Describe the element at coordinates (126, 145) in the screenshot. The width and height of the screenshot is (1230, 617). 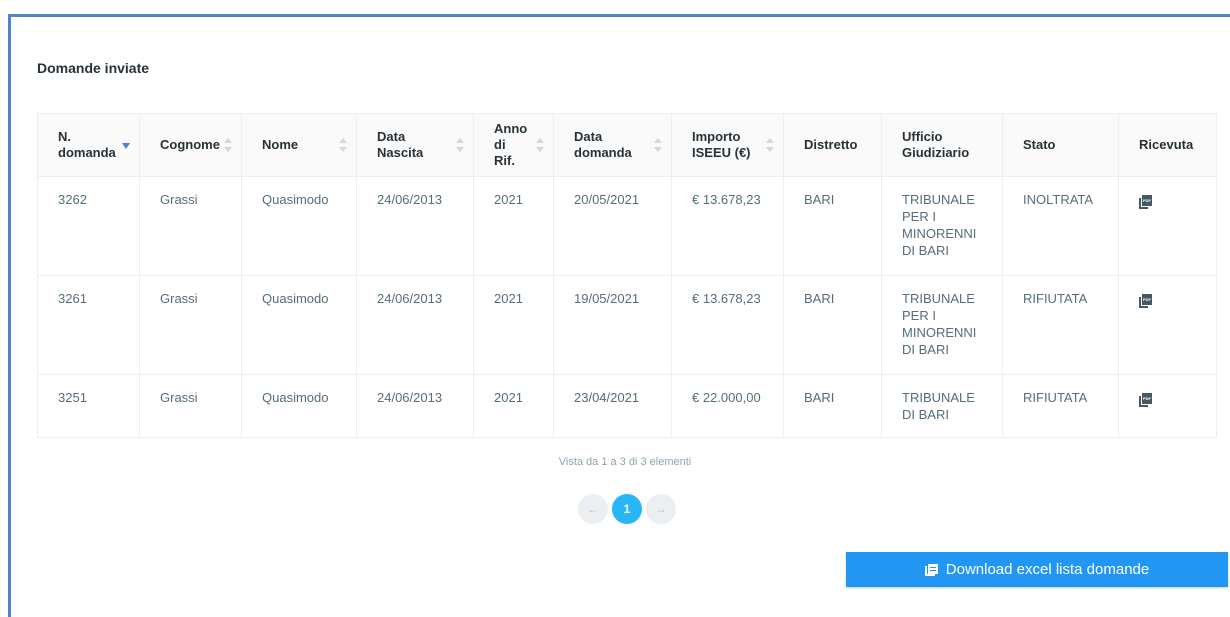
I see `sort-desc-icon` at that location.